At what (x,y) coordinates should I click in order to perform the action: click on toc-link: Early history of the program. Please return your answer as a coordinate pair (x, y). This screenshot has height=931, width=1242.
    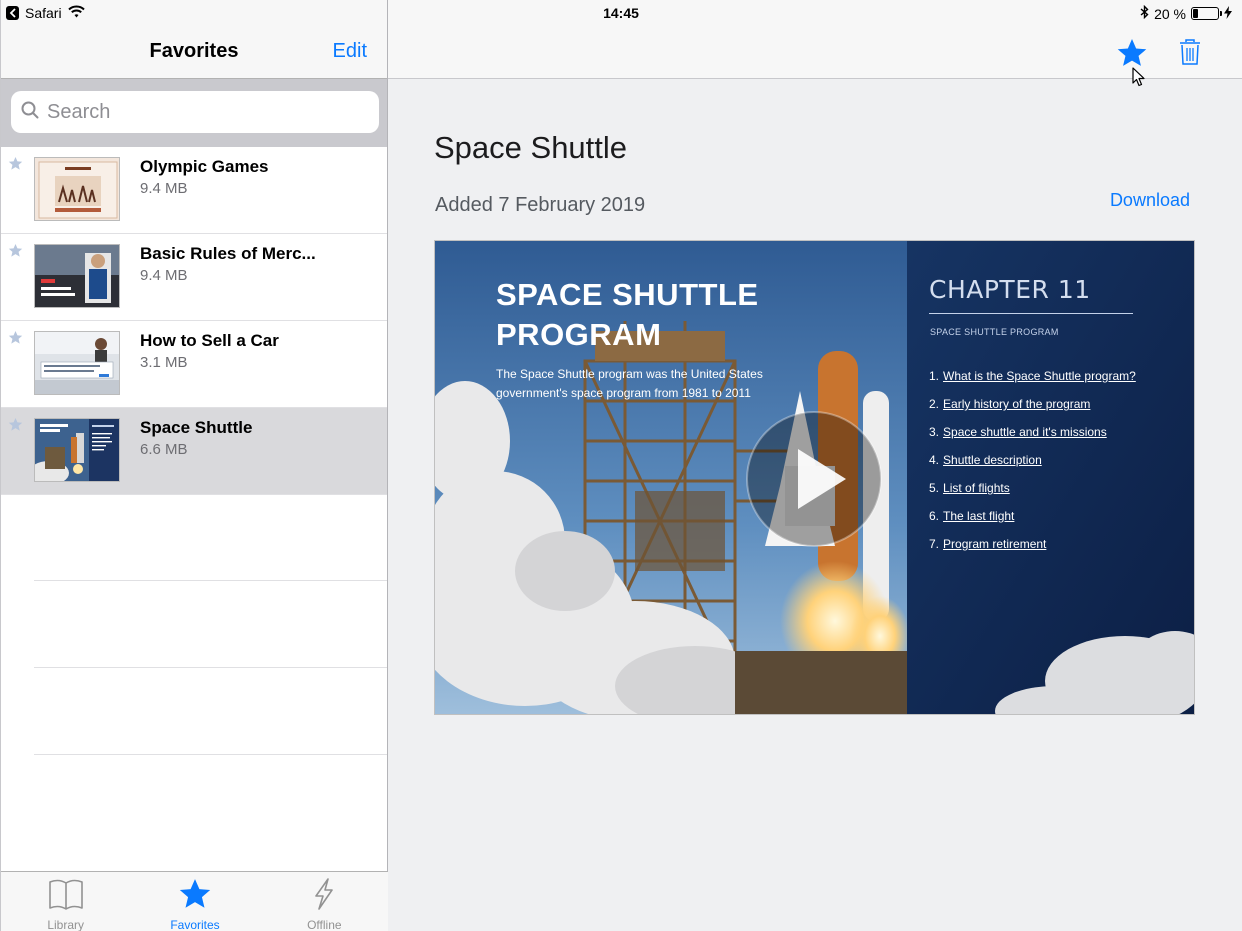
    Looking at the image, I should click on (1017, 404).